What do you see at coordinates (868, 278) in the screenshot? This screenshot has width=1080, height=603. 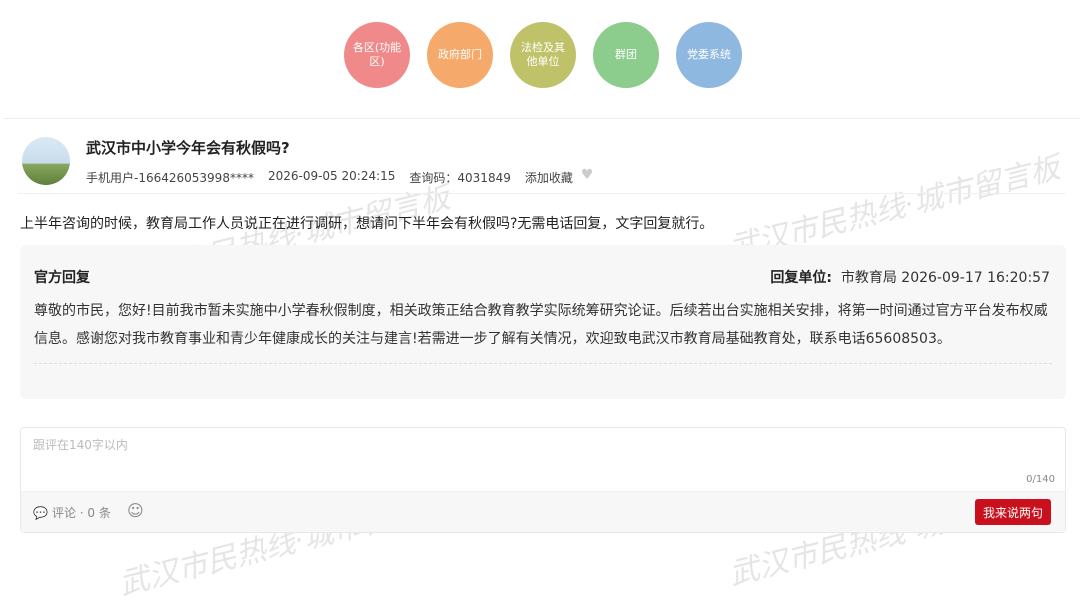 I see `reply-unit-name: 市教育局` at bounding box center [868, 278].